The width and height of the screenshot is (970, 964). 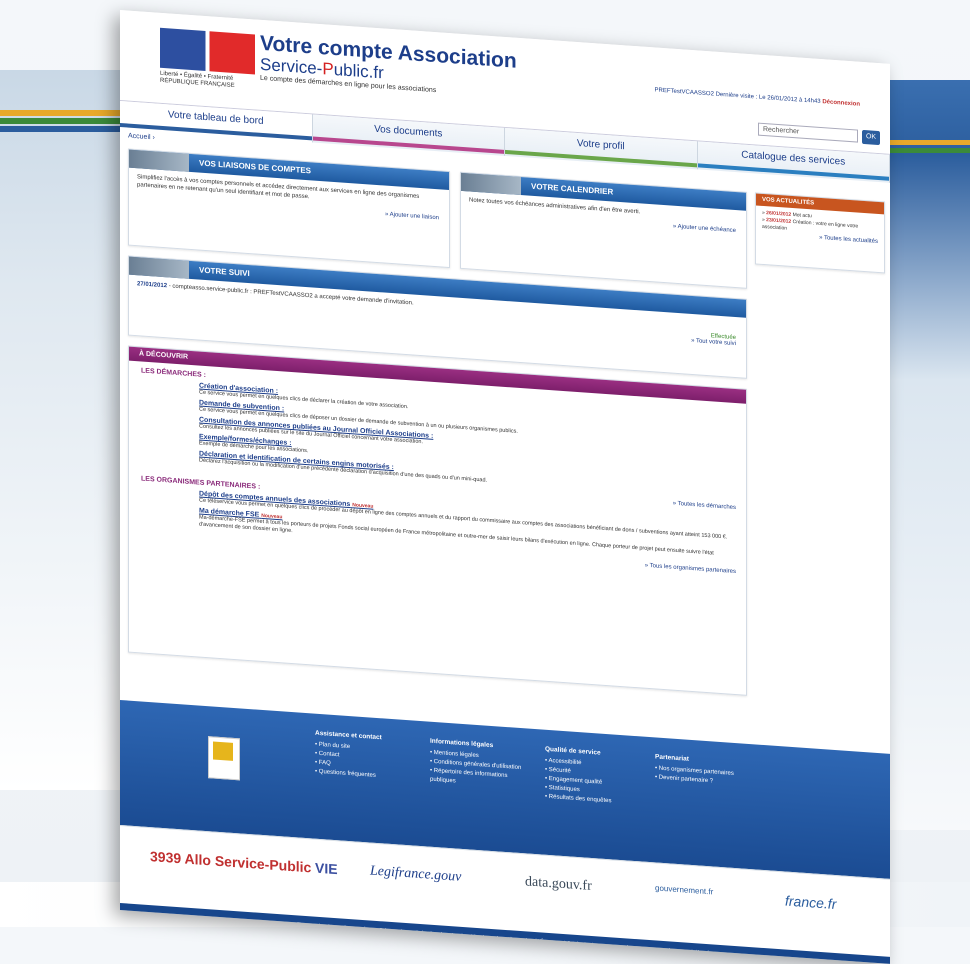 What do you see at coordinates (255, 167) in the screenshot?
I see `liaisons-title: VOS LIAISONS DE COMPTES` at bounding box center [255, 167].